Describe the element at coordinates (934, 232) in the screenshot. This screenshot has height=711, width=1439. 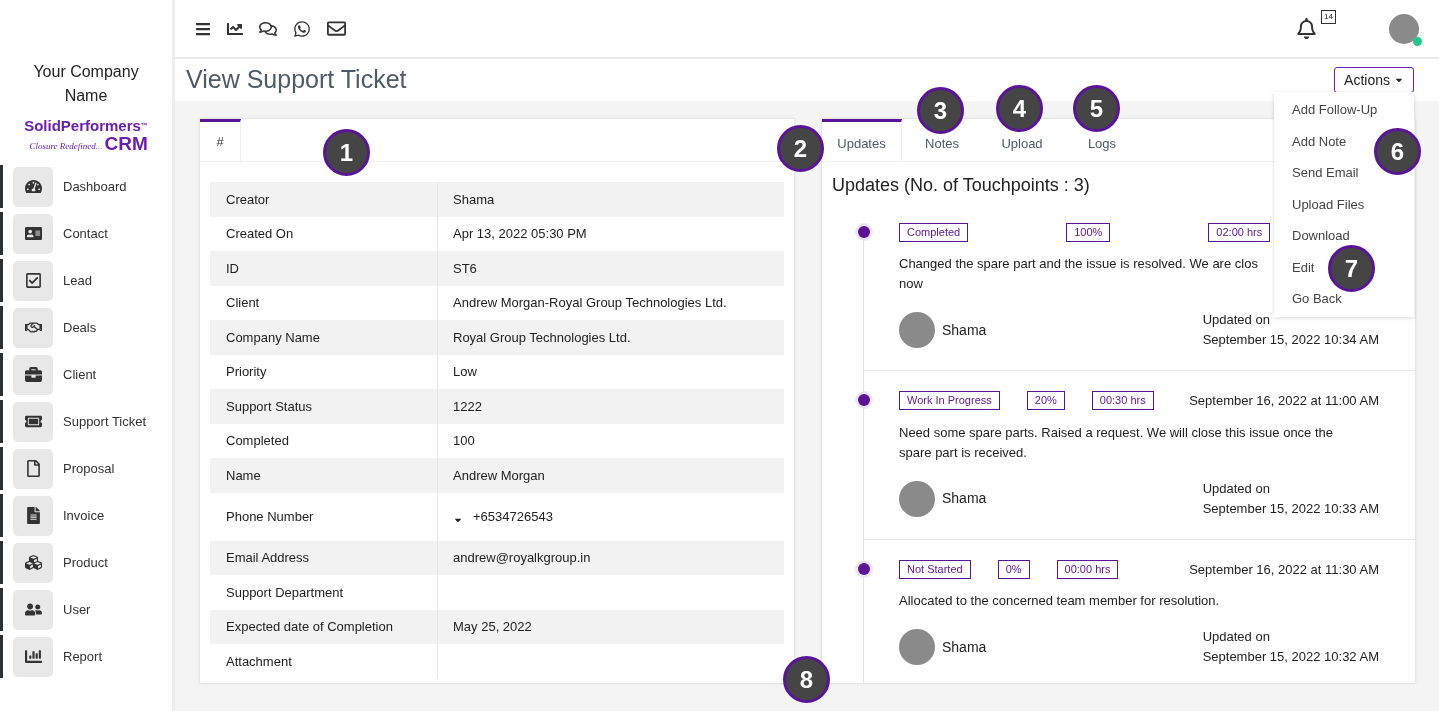
I see `status-tag: Completed` at that location.